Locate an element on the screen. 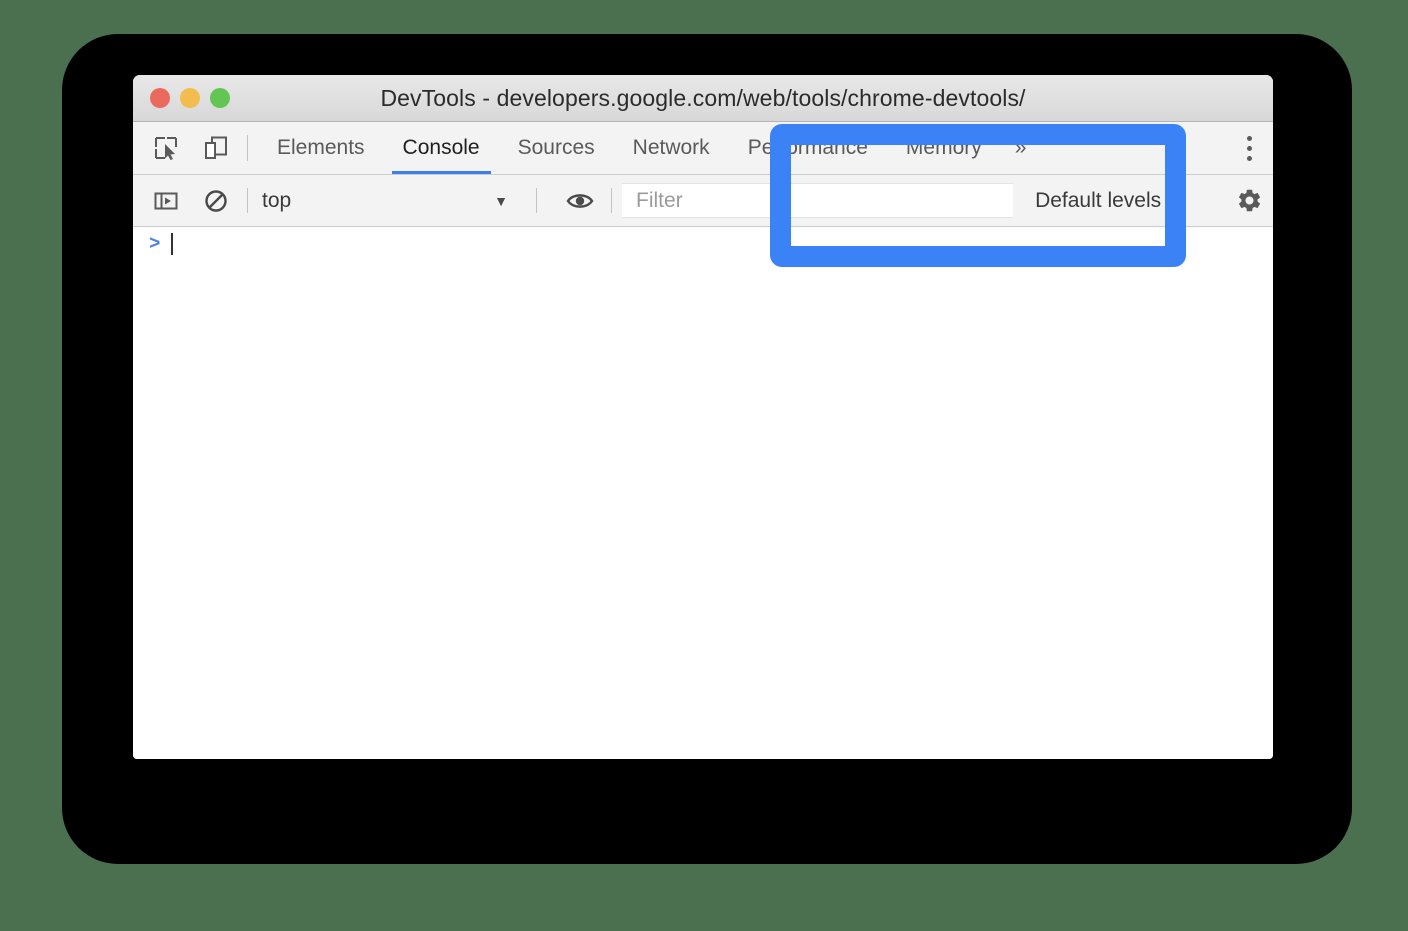 Image resolution: width=1408 pixels, height=931 pixels. tab-elements-label: Elements is located at coordinates (321, 147).